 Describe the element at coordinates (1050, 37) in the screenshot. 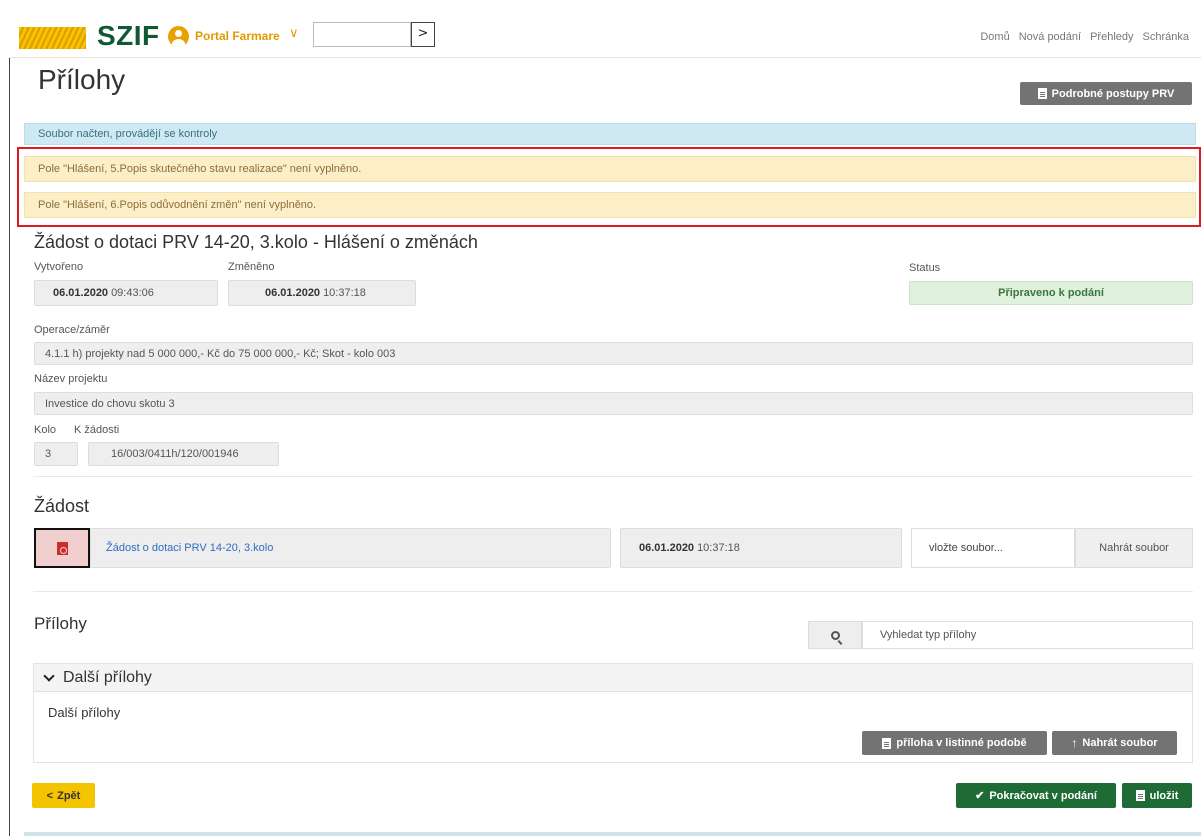

I see `nav-link-new-submission: Nová podání` at that location.